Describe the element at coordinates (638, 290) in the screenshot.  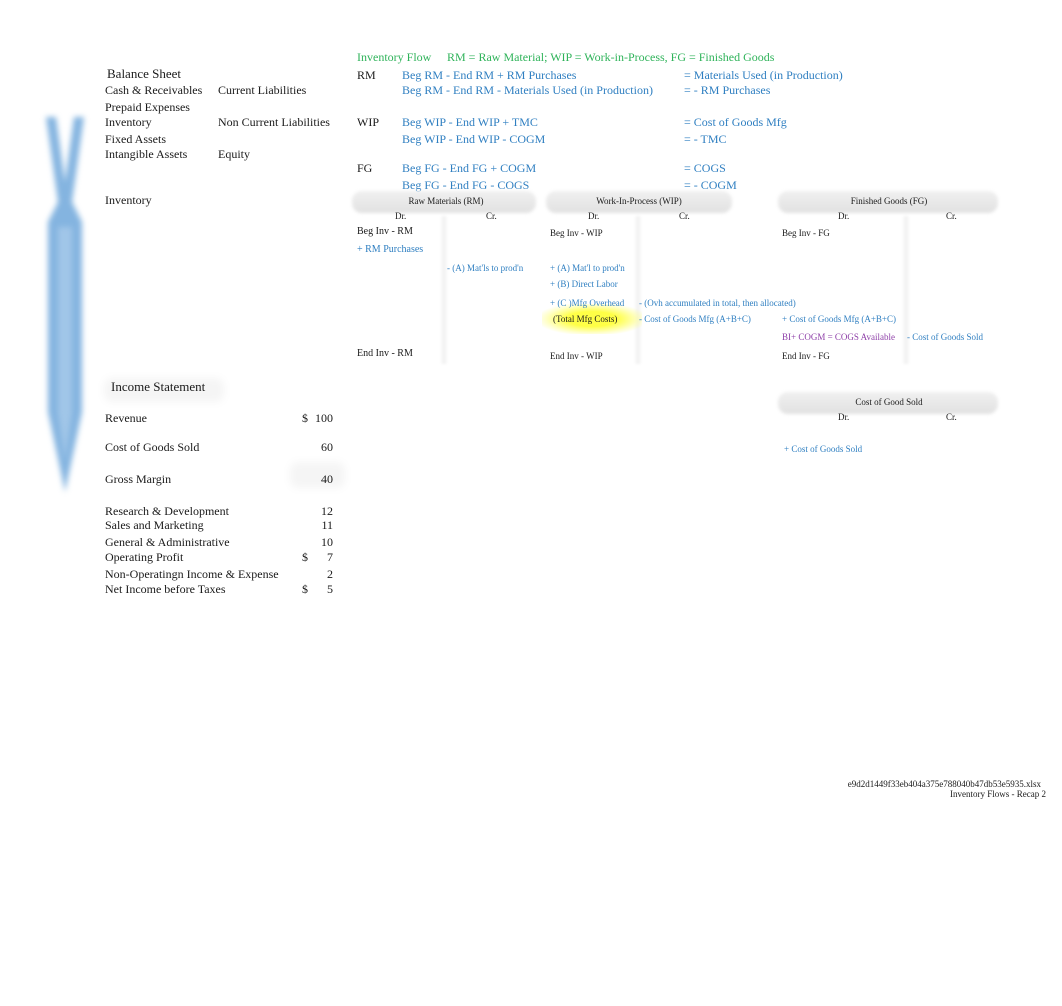
I see `wip-t-divider` at that location.